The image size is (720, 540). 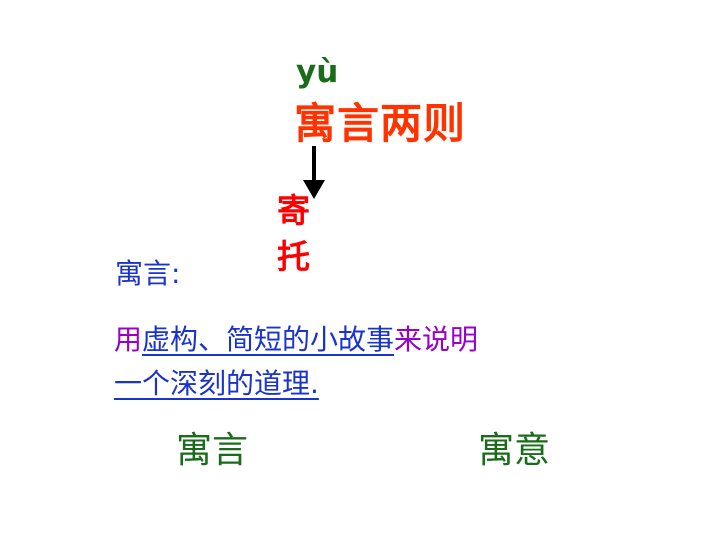 I want to click on definition-text: 用虚构、简短的小故事来说明一个深刻的道理., so click(x=374, y=362).